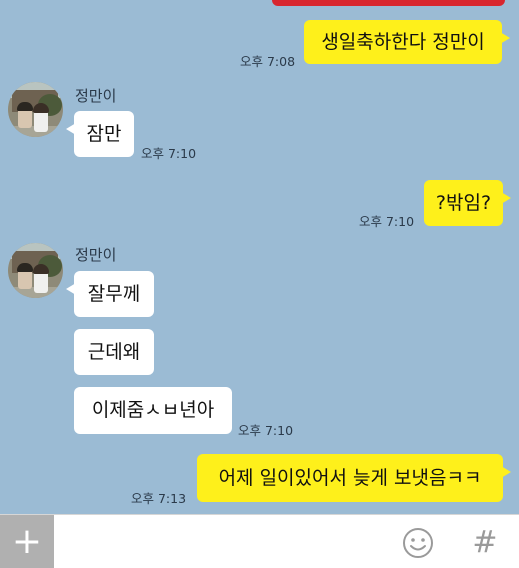 The height and width of the screenshot is (568, 519). I want to click on my-message-bubble: ?밖임?, so click(467, 203).